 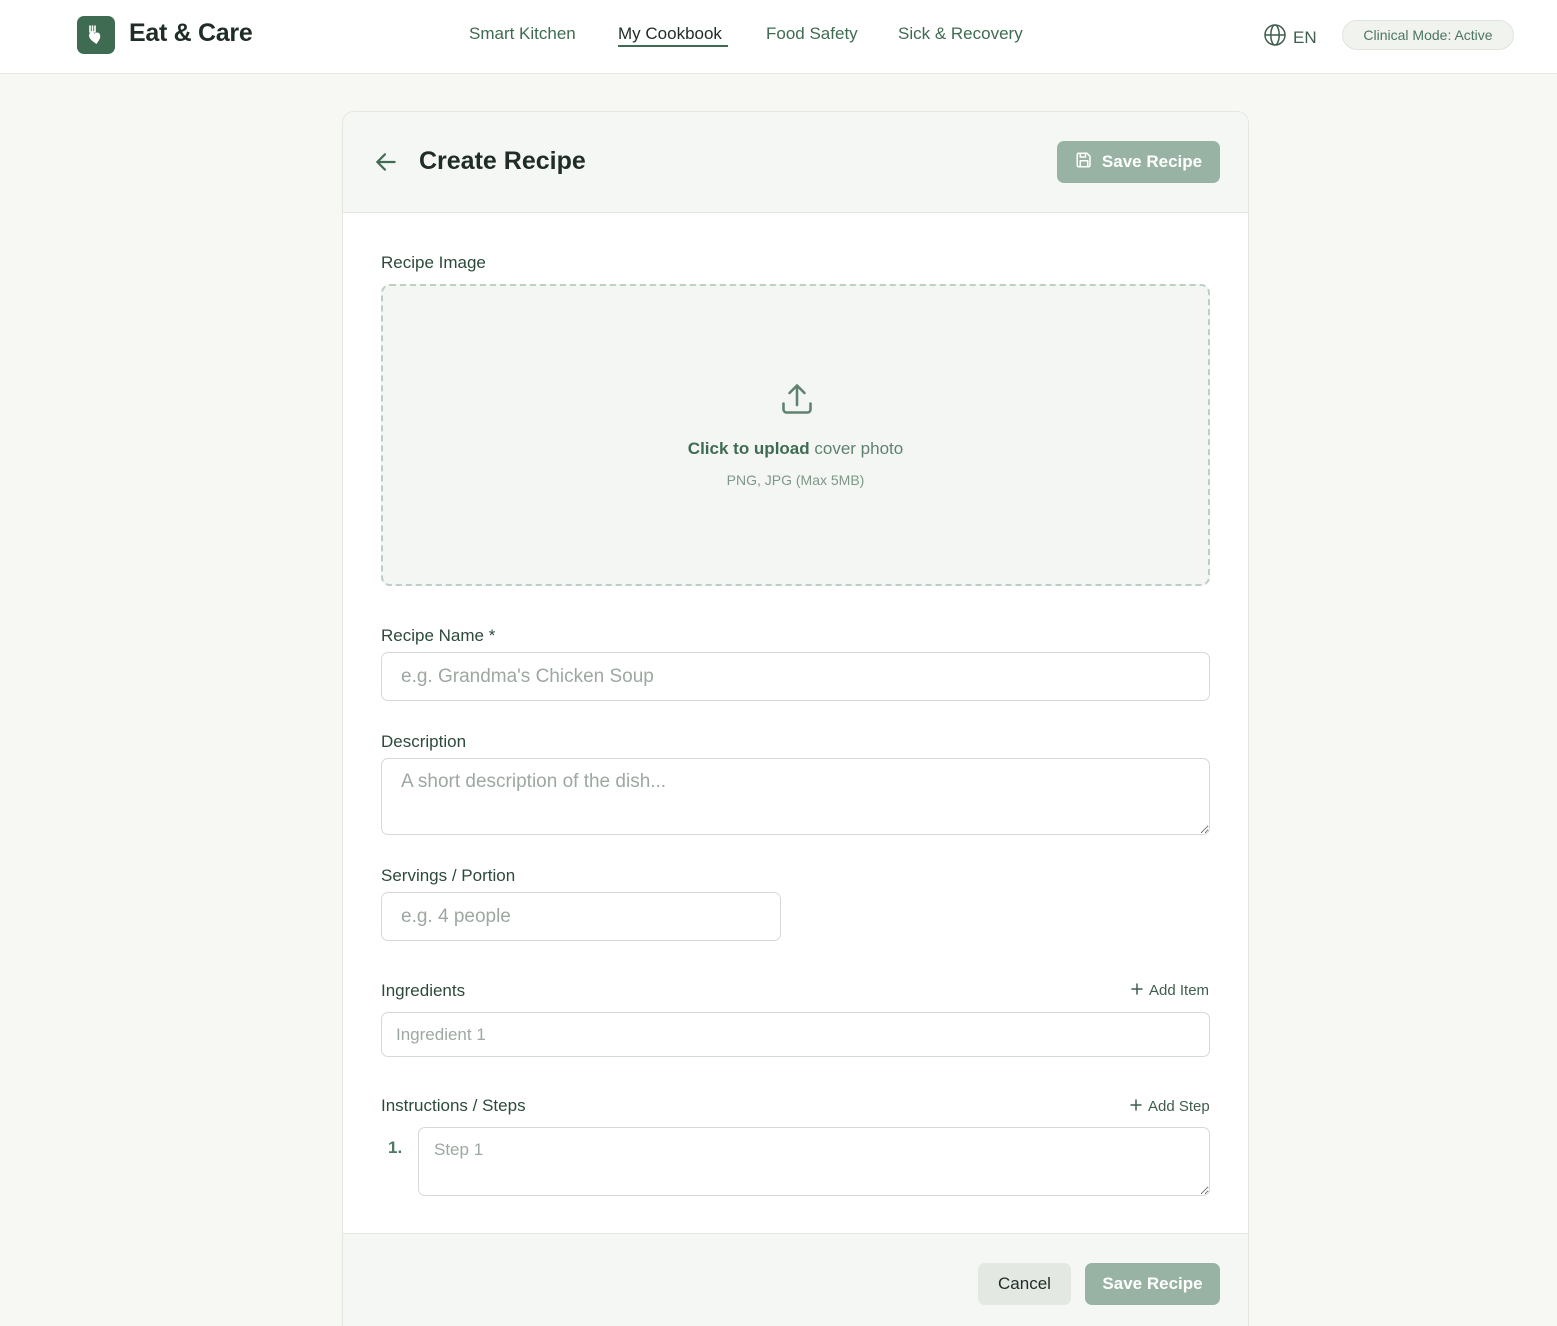 I want to click on upload-instruction: Click to upload cover photo, so click(x=795, y=449).